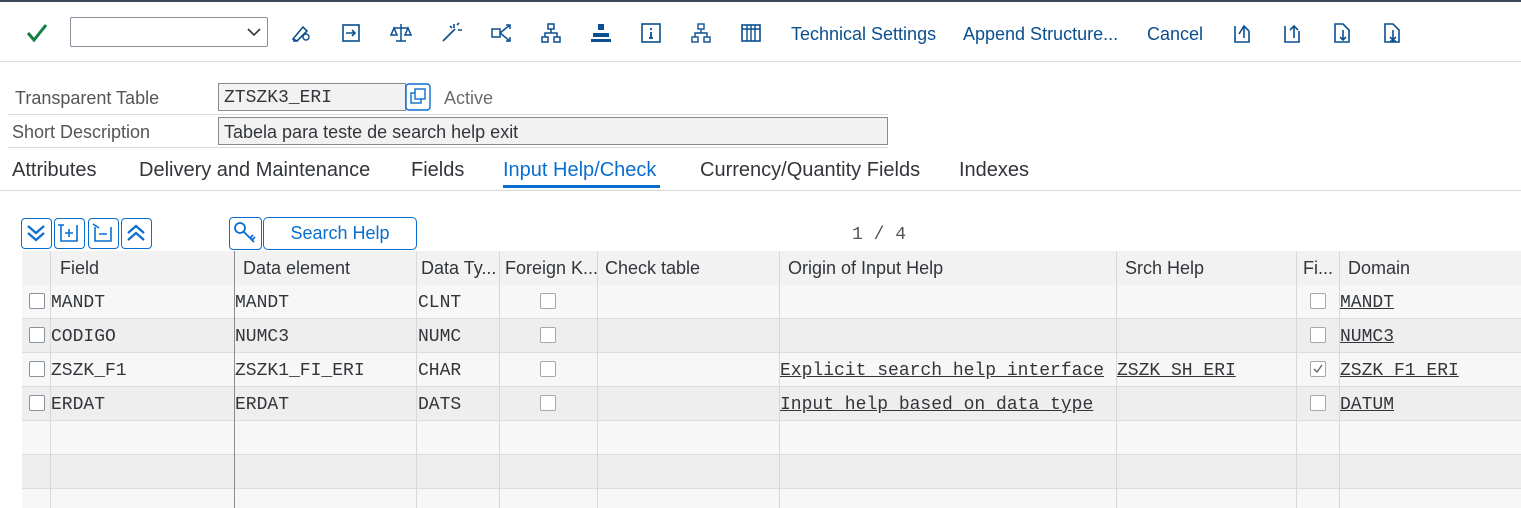 The image size is (1521, 508). I want to click on technical-settings-button: Technical Settings, so click(863, 34).